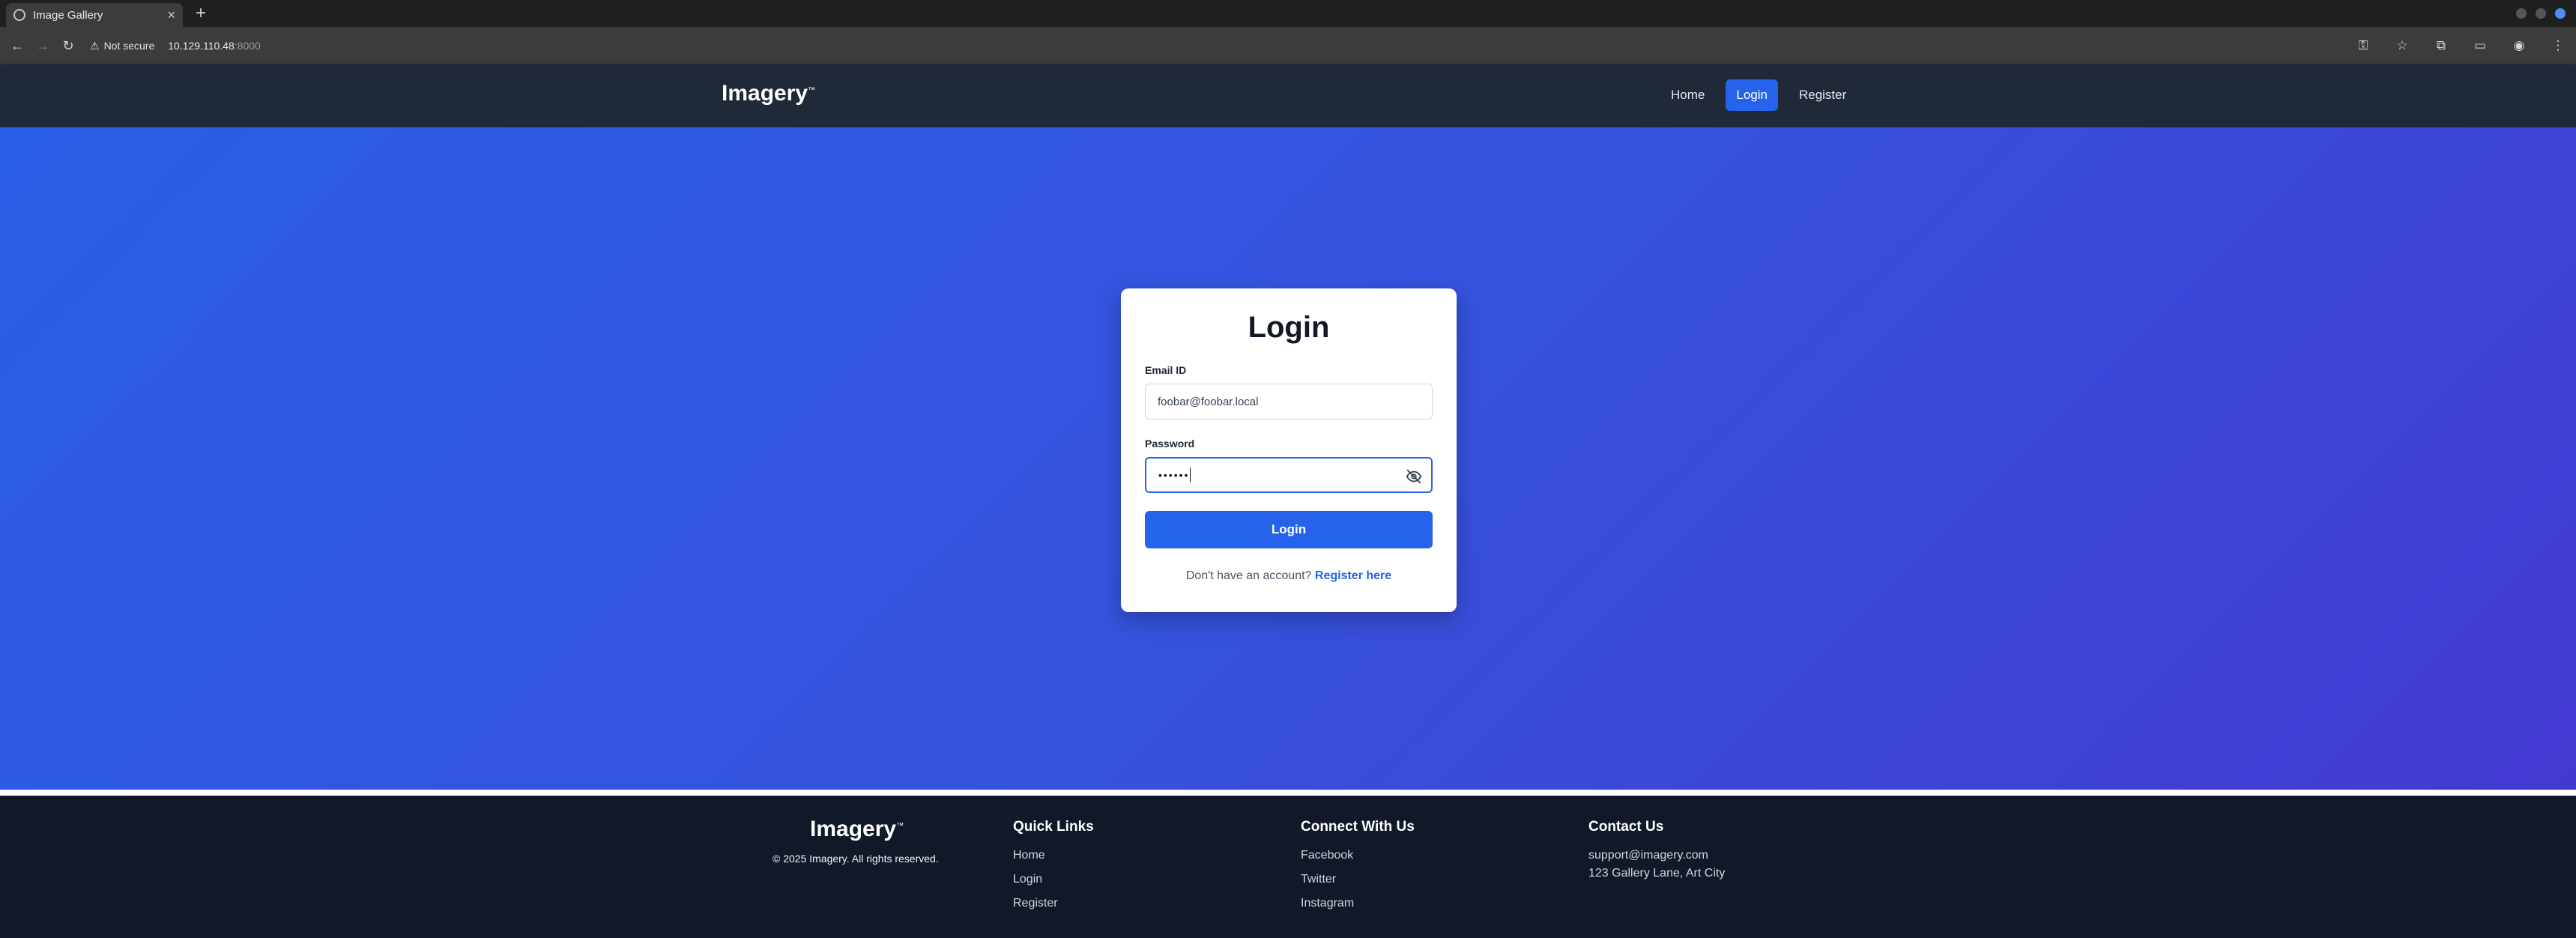 The width and height of the screenshot is (2576, 938). What do you see at coordinates (2402, 45) in the screenshot?
I see `star-icon: ☆` at bounding box center [2402, 45].